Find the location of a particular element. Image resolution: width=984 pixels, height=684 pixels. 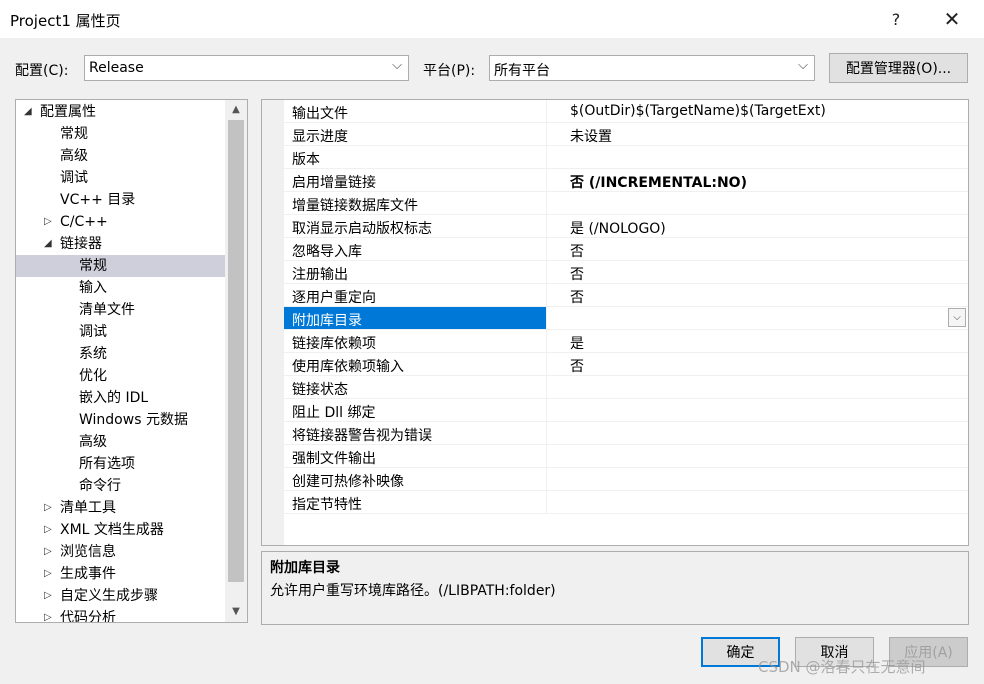

property-name: 指定节特性 is located at coordinates (327, 505).